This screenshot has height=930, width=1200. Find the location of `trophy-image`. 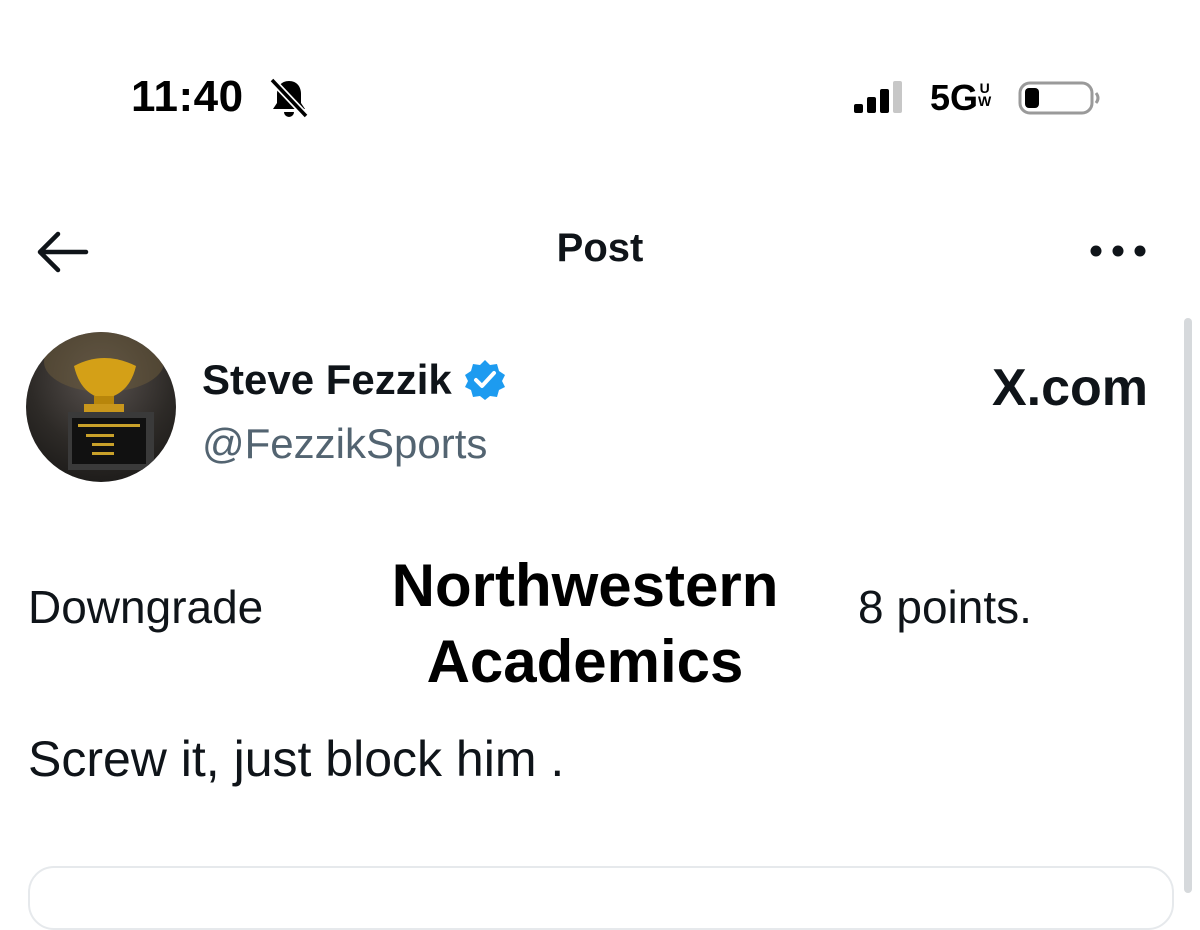

trophy-image is located at coordinates (104, 401).